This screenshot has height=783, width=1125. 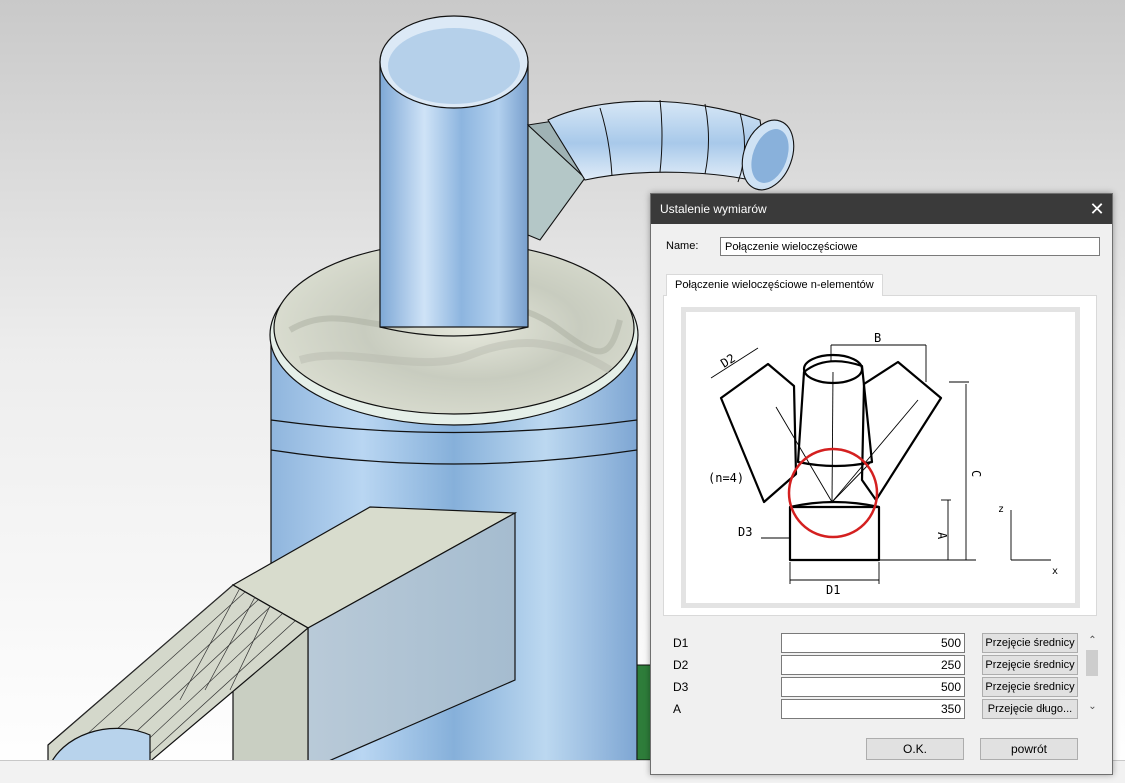 What do you see at coordinates (1030, 643) in the screenshot?
I see `take-diameter-button-d1: Przejęcie średnicy` at bounding box center [1030, 643].